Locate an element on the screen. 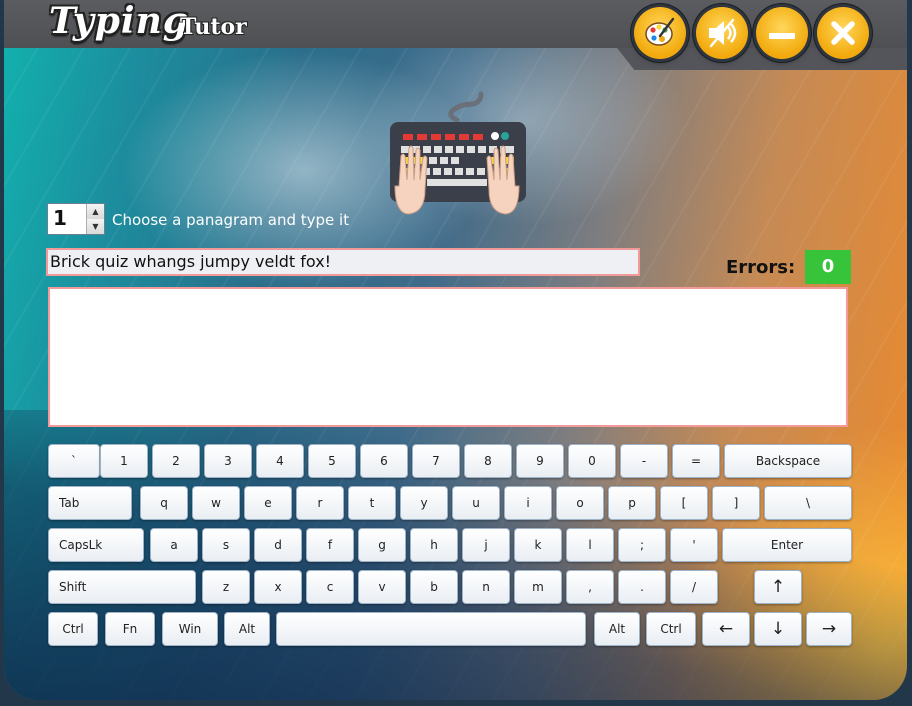 This screenshot has height=706, width=912. key-e: e is located at coordinates (268, 503).